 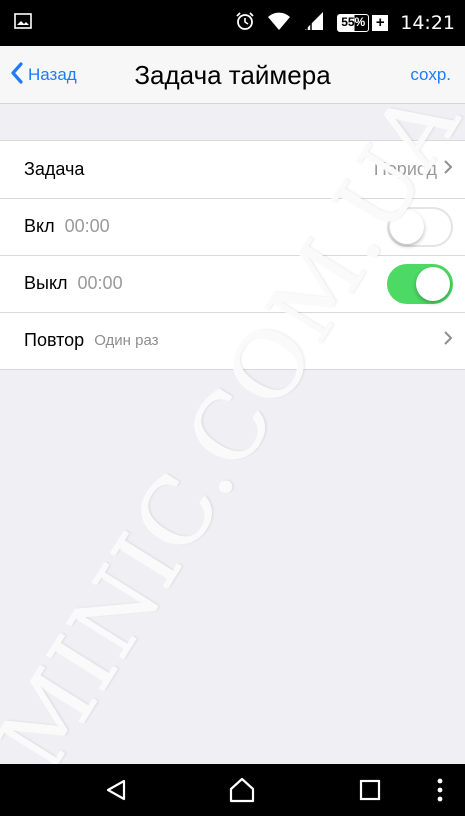 I want to click on chevron-left-icon, so click(x=17, y=75).